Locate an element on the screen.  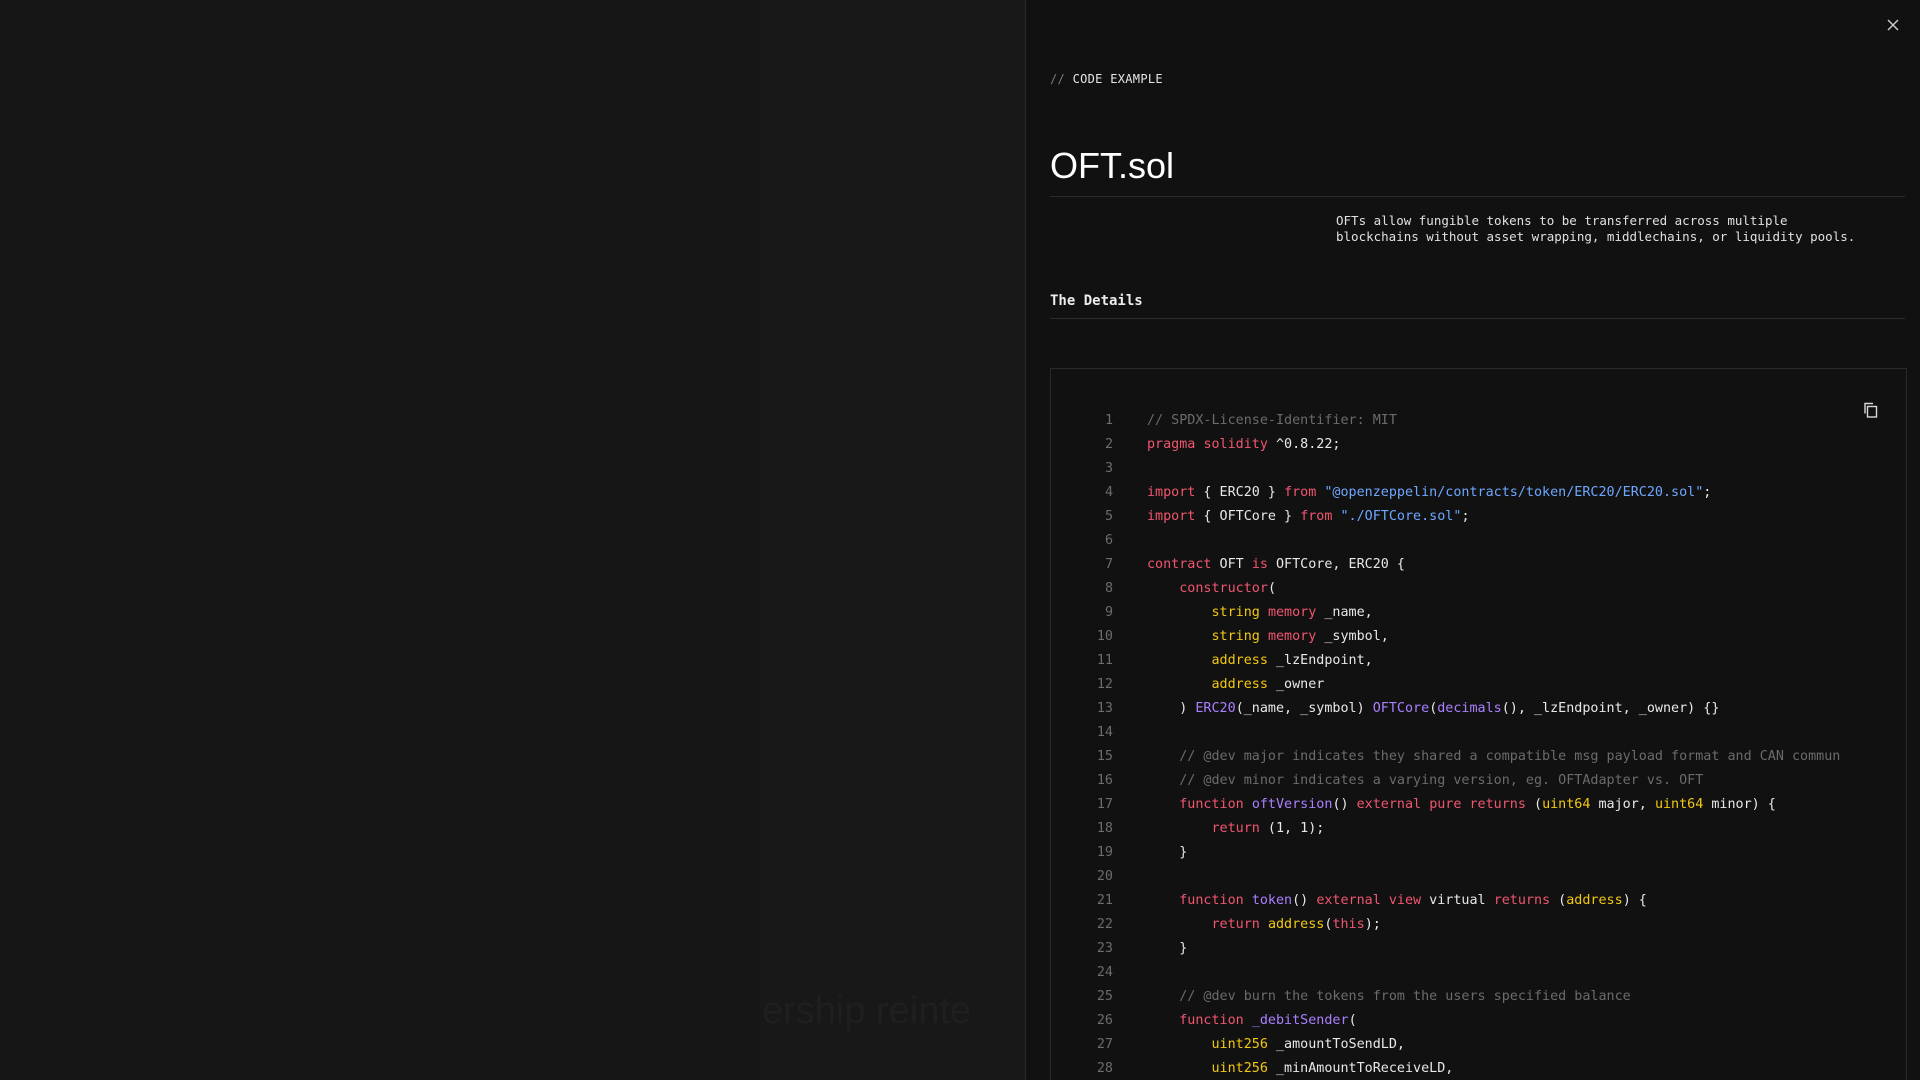
code-token: { ERC20 } is located at coordinates (1240, 492).